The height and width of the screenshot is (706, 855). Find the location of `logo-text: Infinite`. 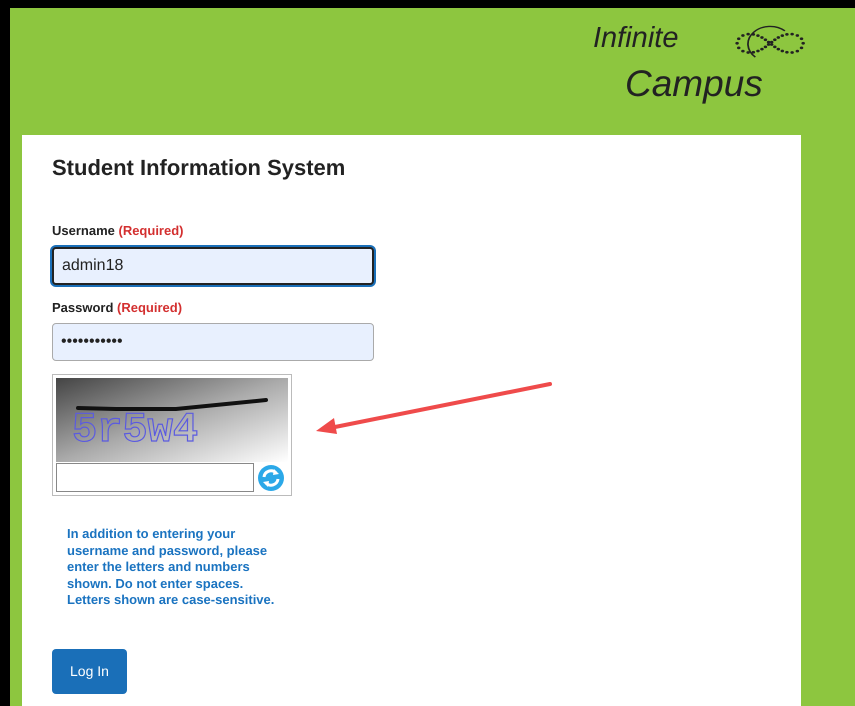

logo-text: Infinite is located at coordinates (635, 38).